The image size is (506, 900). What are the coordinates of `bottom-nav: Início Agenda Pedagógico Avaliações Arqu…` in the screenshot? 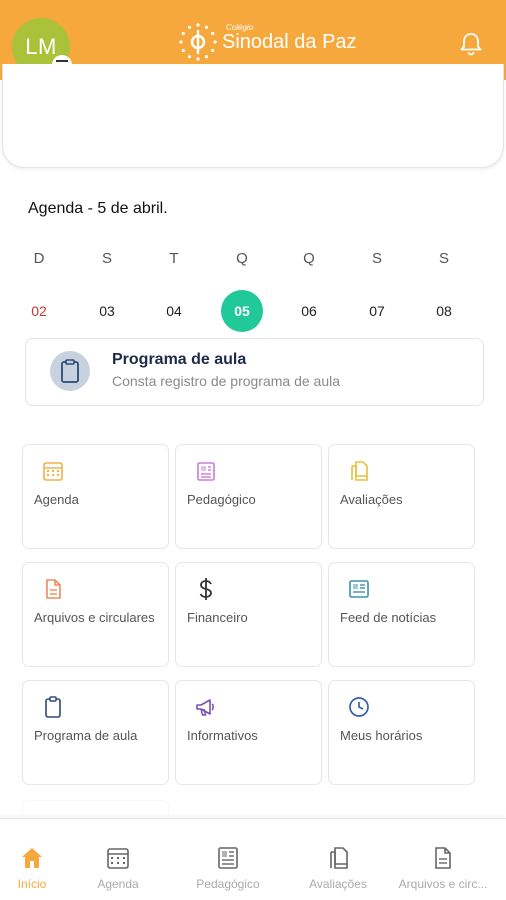 It's located at (253, 859).